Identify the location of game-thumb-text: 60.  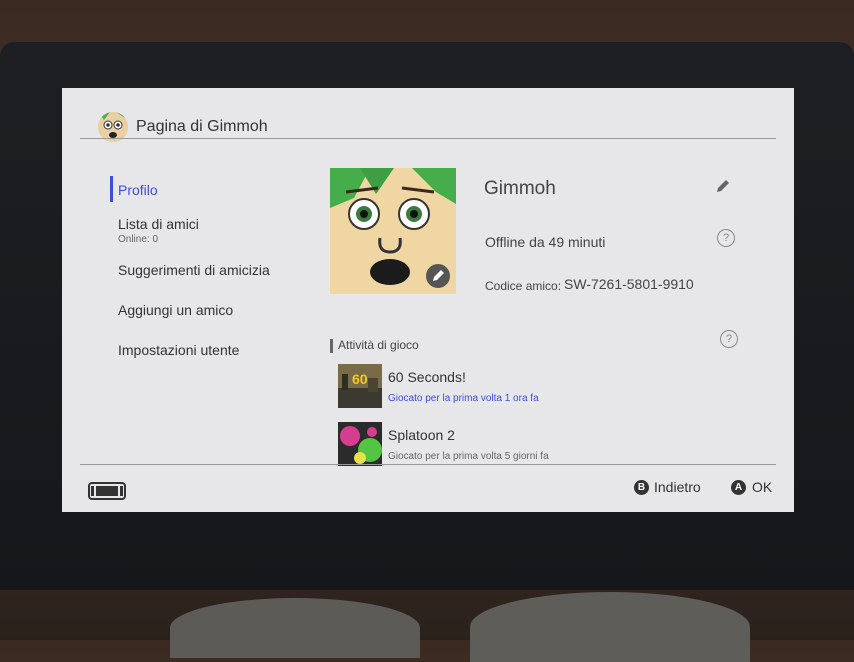
(360, 379).